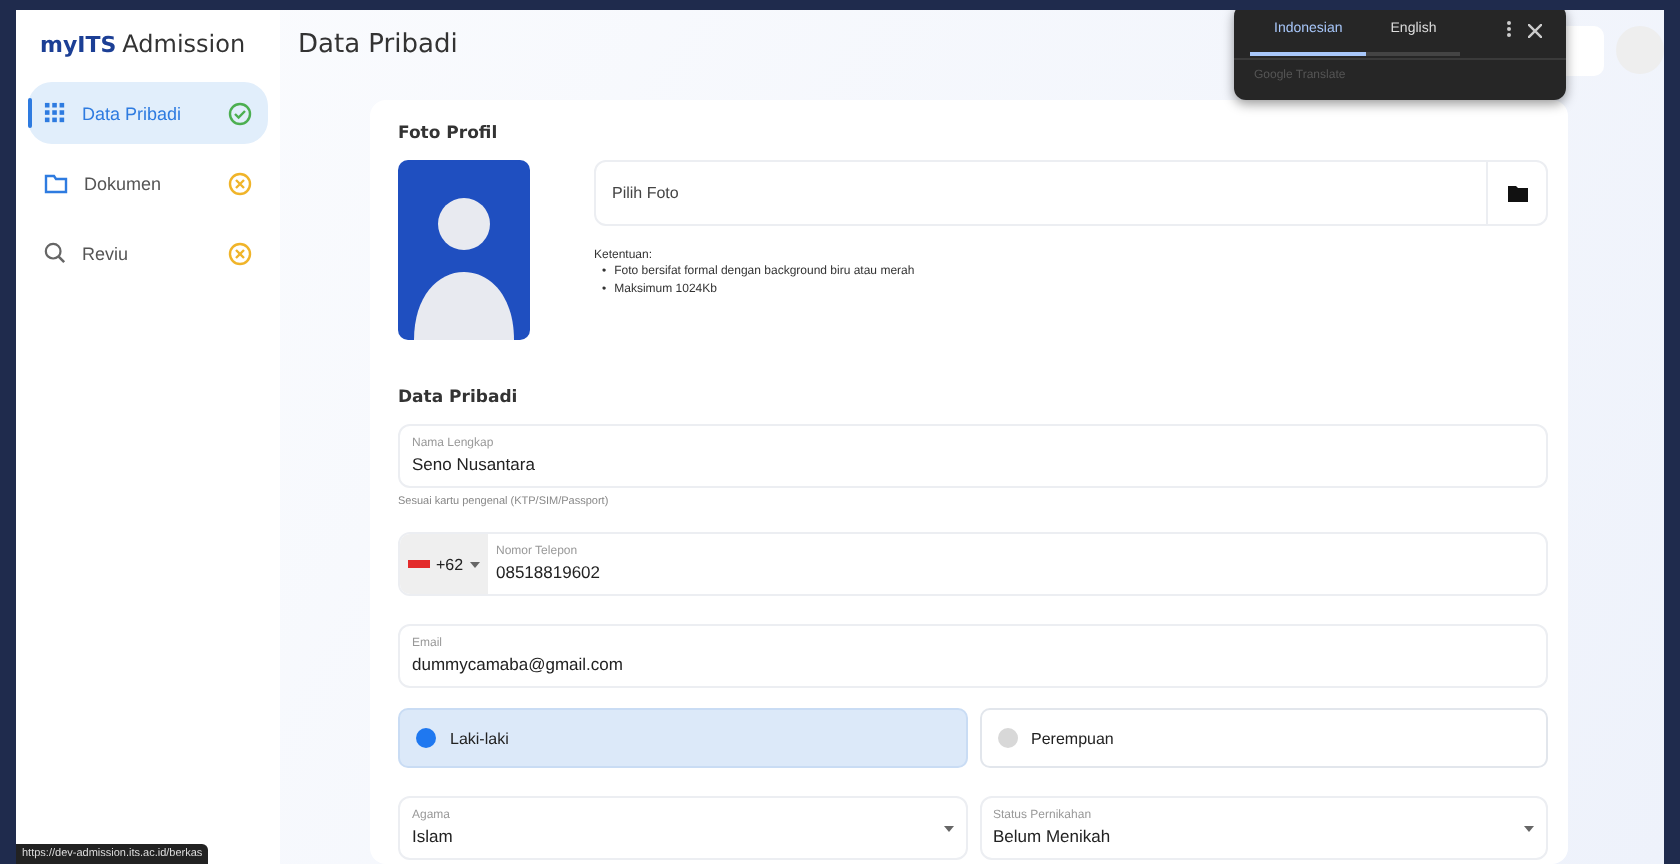 The width and height of the screenshot is (1680, 864). I want to click on close-icon, so click(1535, 30).